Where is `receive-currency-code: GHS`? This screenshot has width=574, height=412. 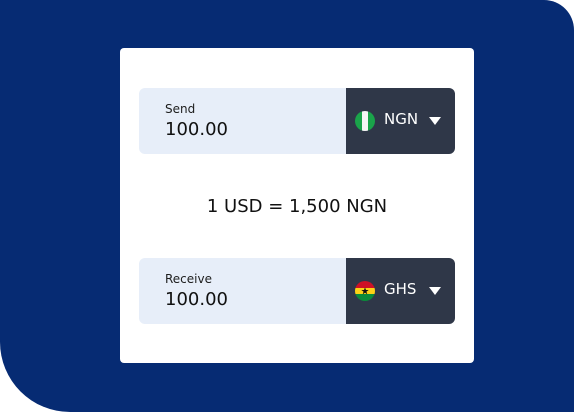 receive-currency-code: GHS is located at coordinates (400, 289).